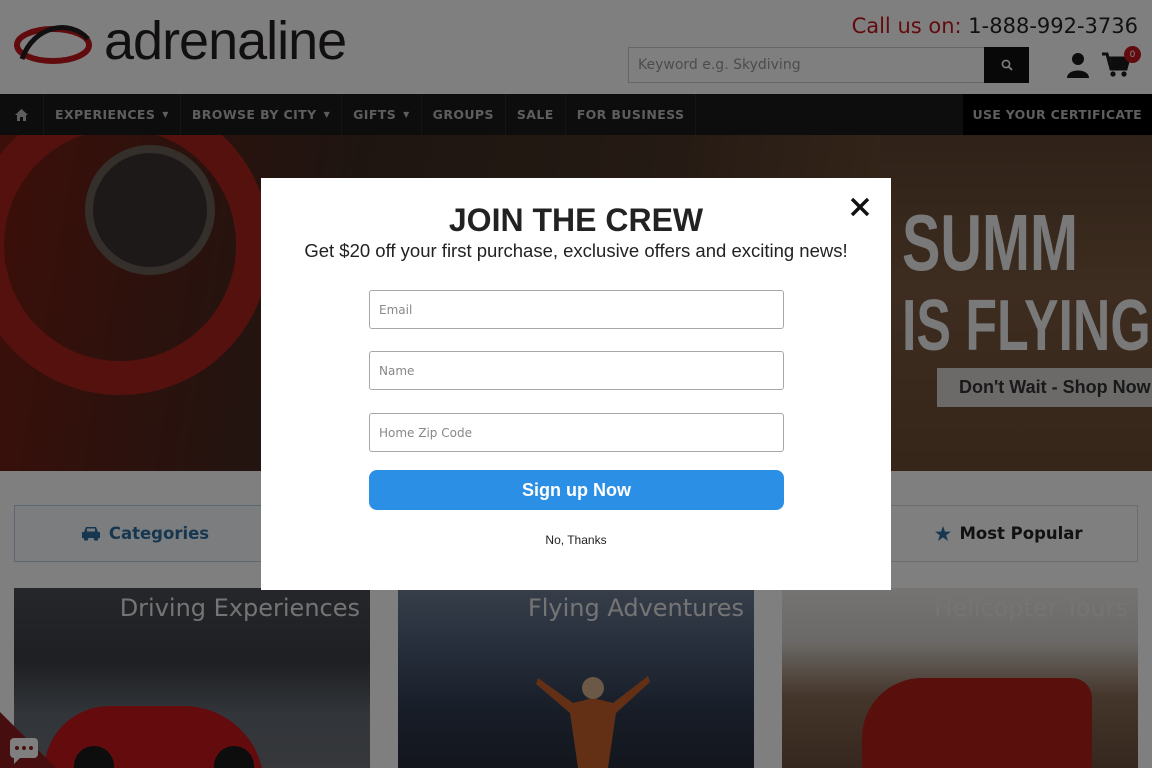 The height and width of the screenshot is (768, 1152). I want to click on sign-up-button: Sign up Now, so click(576, 490).